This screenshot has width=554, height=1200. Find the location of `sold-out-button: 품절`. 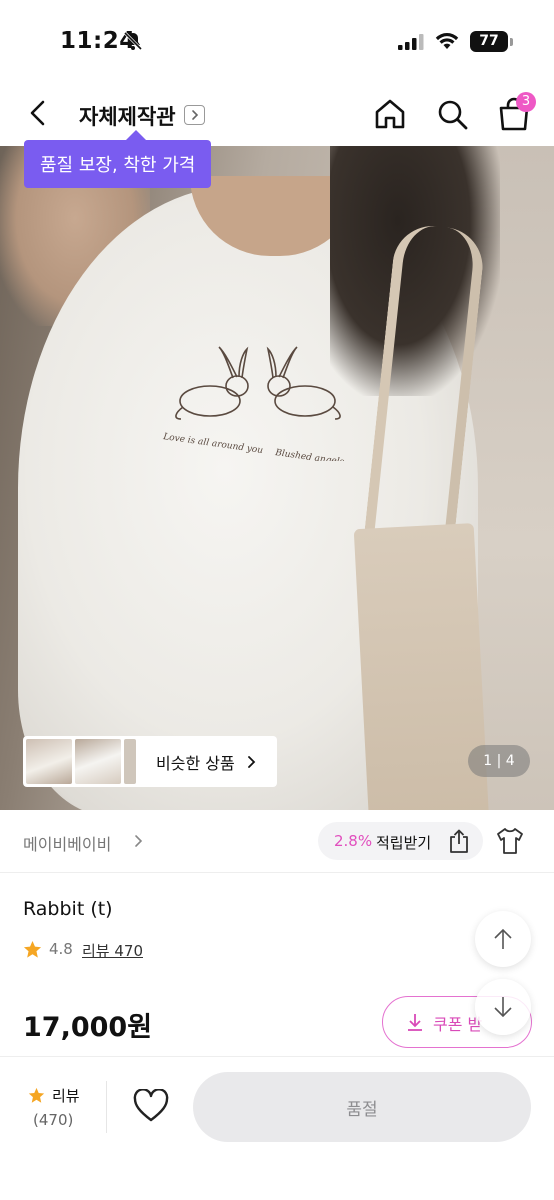

sold-out-button: 품절 is located at coordinates (362, 1107).